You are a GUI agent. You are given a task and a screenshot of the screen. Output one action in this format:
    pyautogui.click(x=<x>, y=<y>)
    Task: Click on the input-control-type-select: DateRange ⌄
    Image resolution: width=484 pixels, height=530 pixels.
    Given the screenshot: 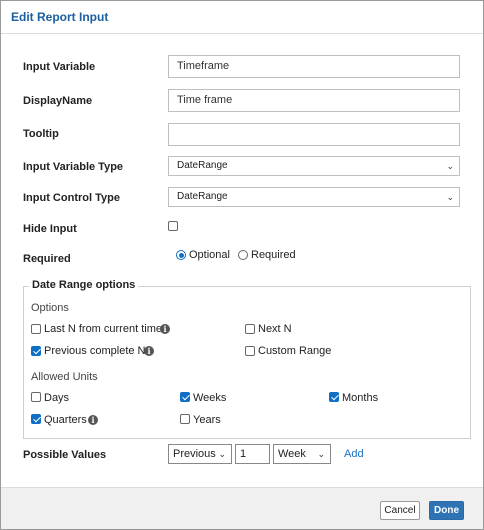 What is the action you would take?
    pyautogui.click(x=314, y=197)
    